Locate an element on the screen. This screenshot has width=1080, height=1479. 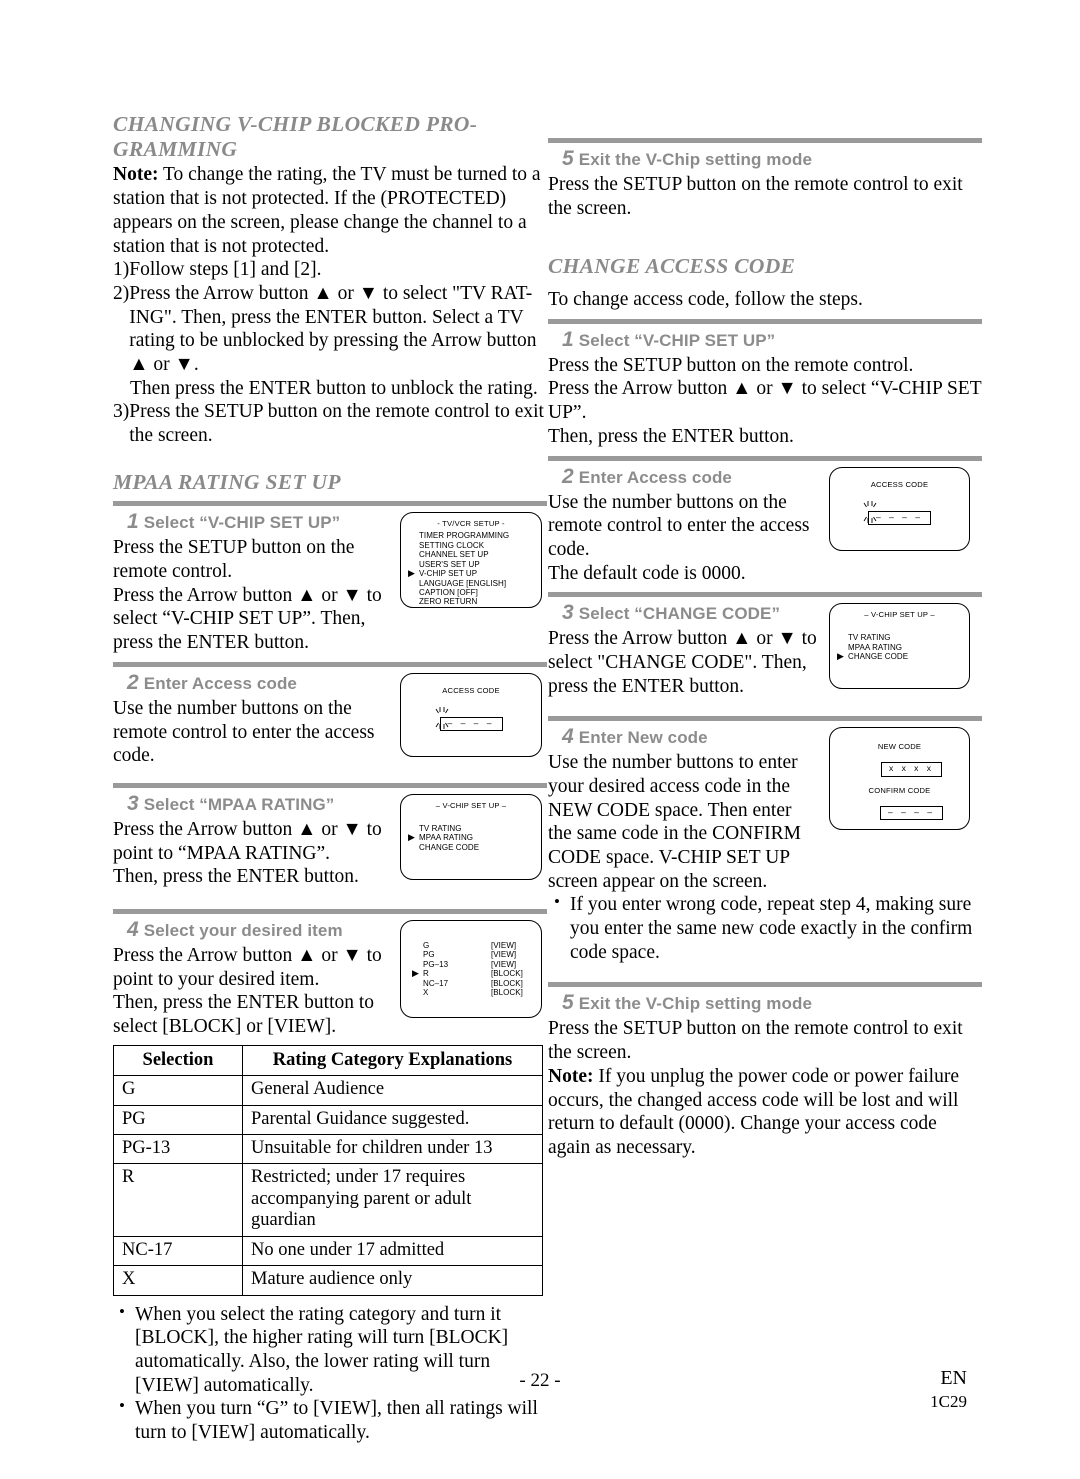
step-number: 2 is located at coordinates (133, 682).